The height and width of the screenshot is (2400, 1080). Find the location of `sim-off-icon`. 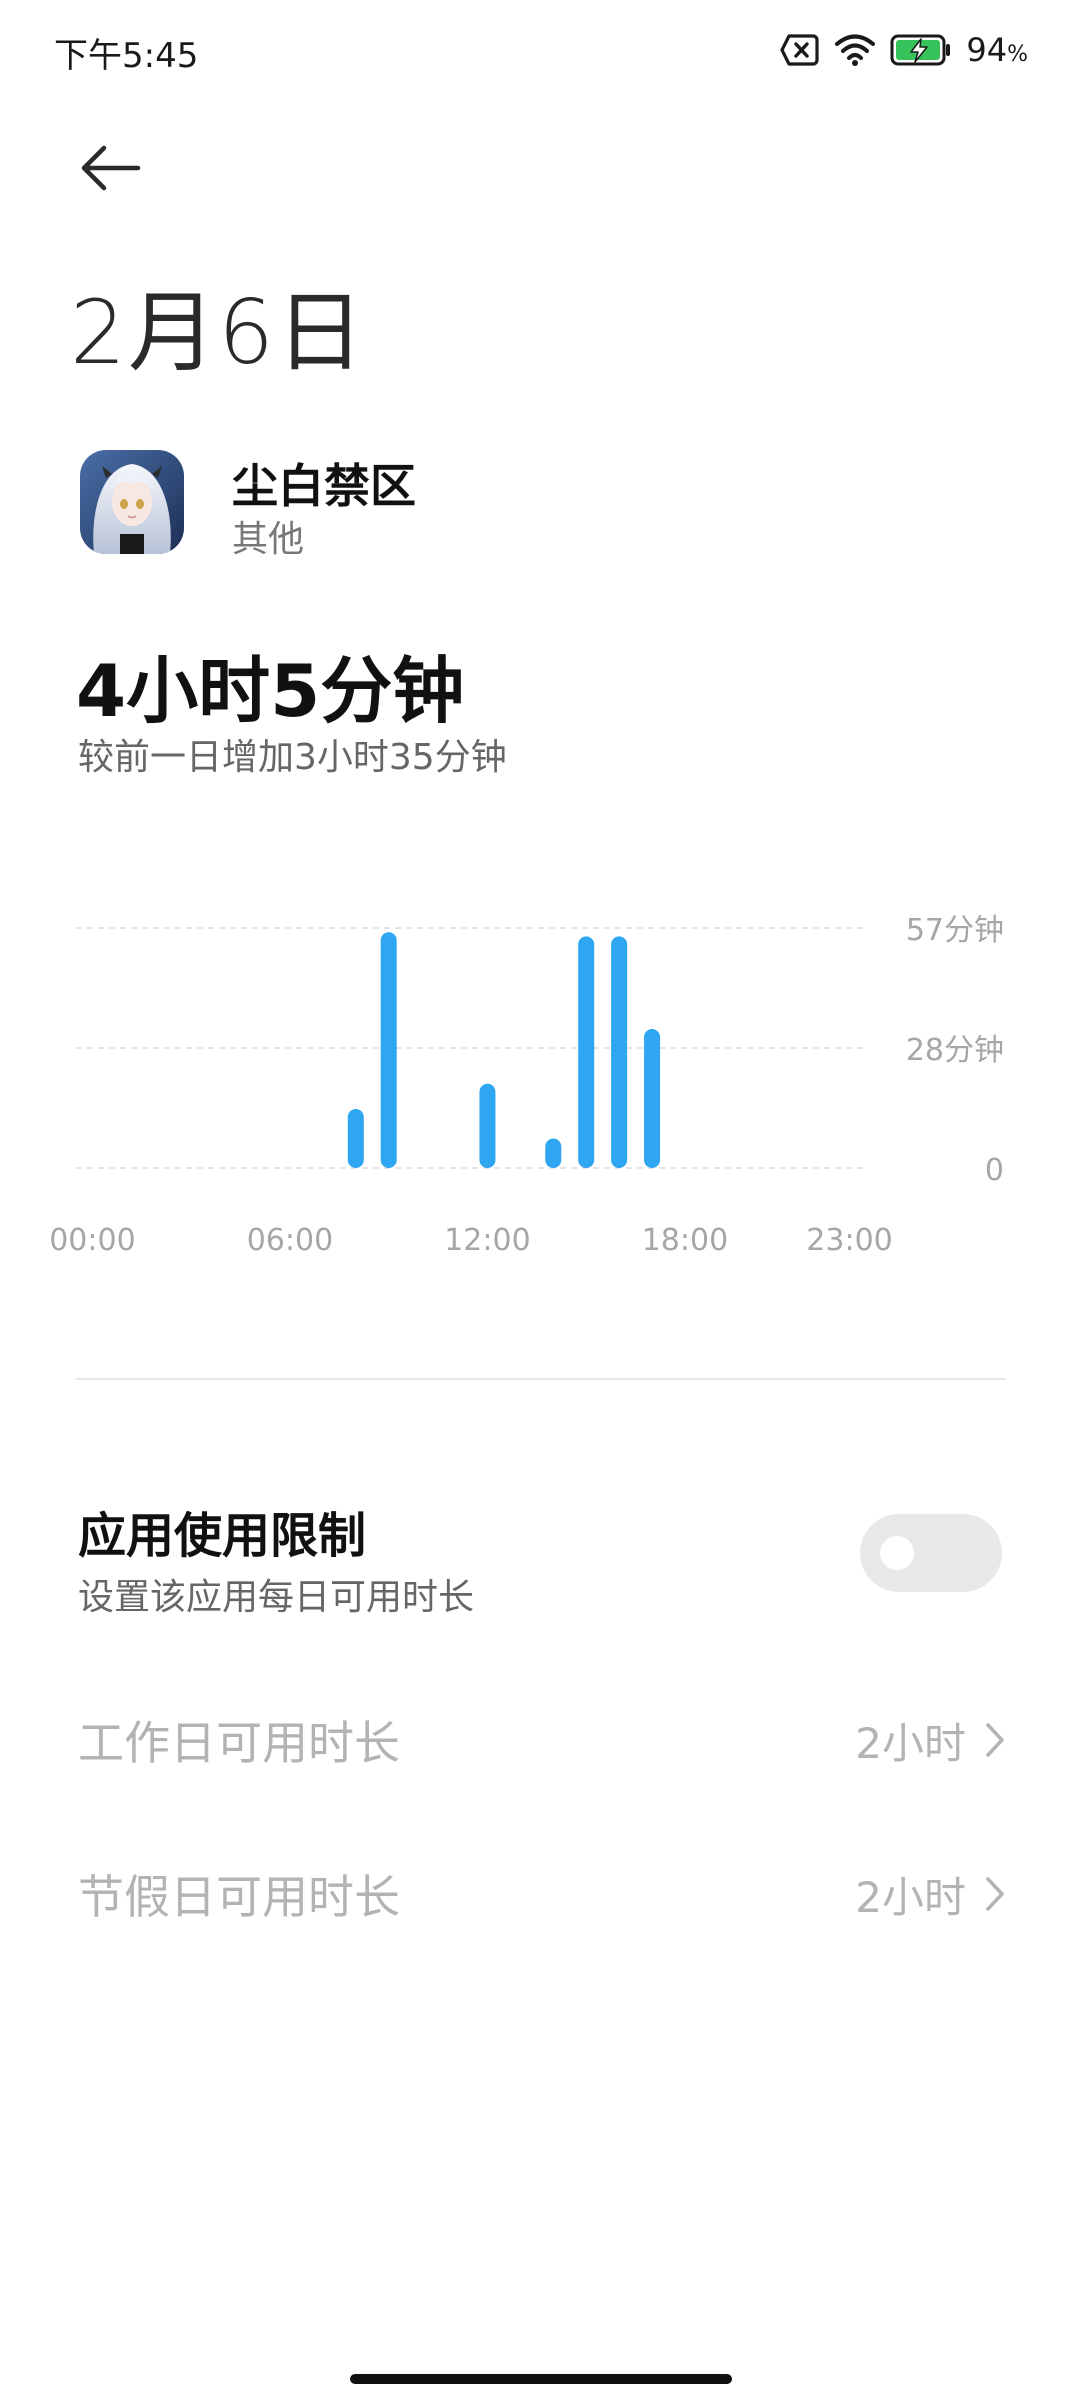

sim-off-icon is located at coordinates (800, 50).